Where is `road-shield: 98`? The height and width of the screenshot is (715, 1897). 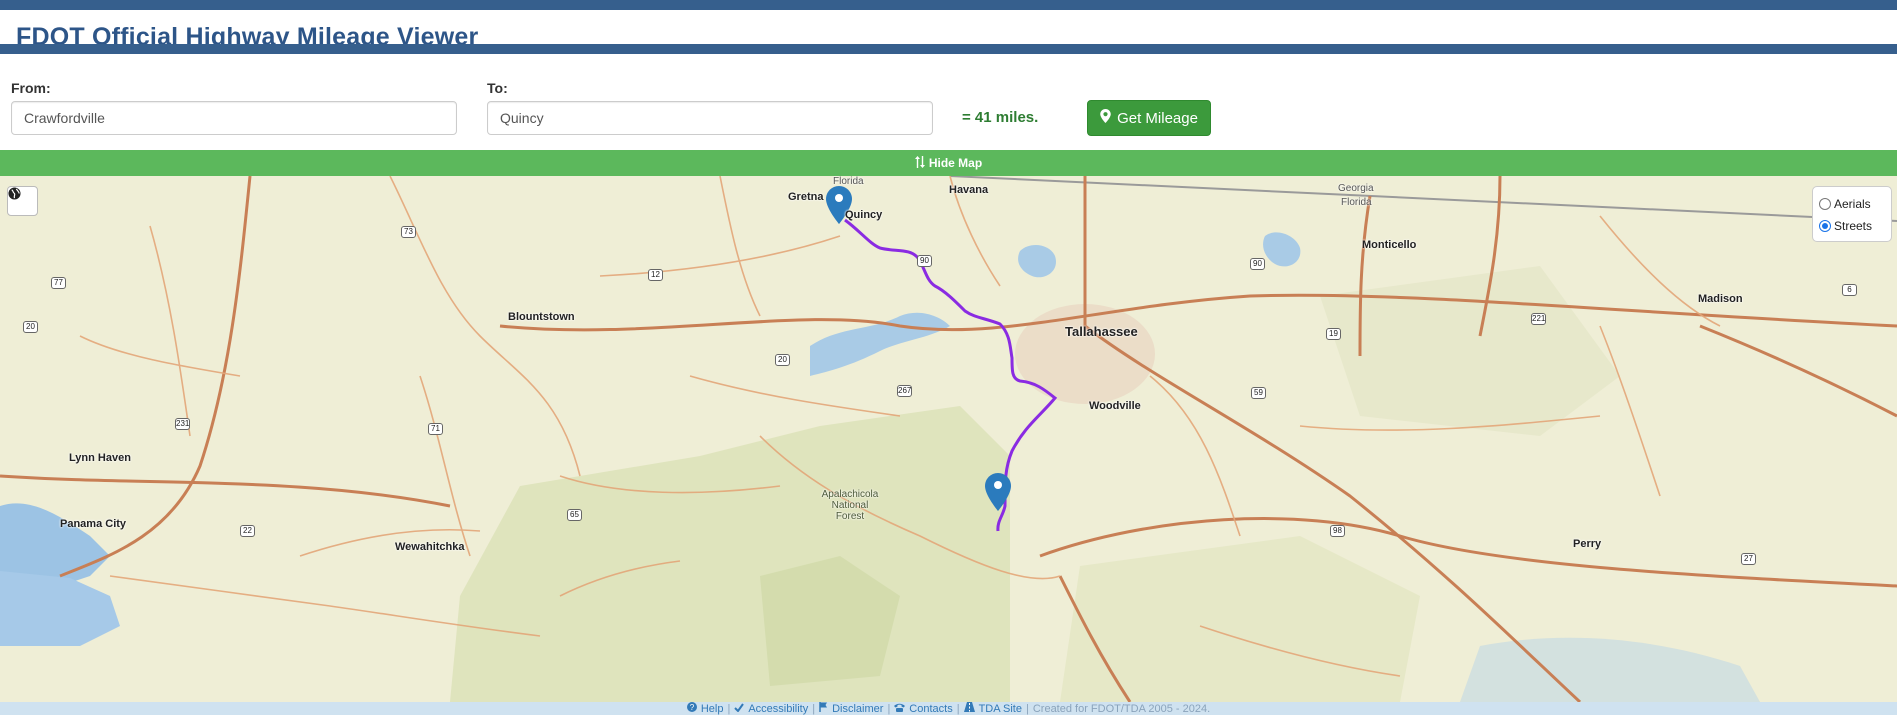 road-shield: 98 is located at coordinates (1337, 531).